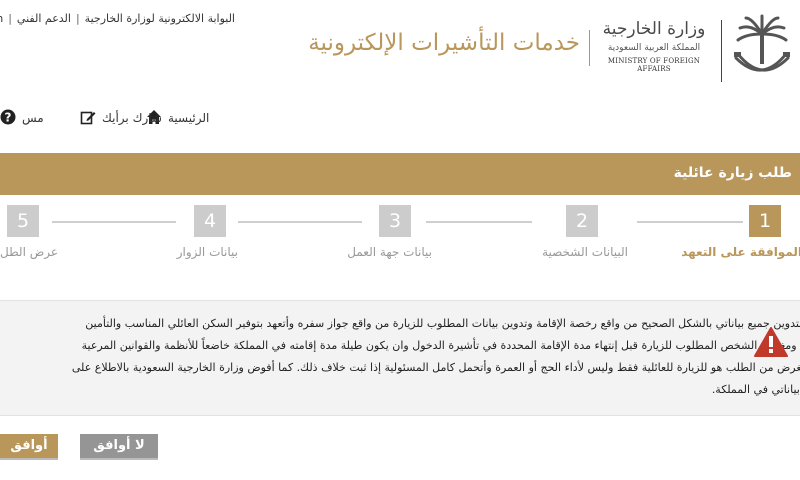  What do you see at coordinates (210, 221) in the screenshot?
I see `step-4-number: 4` at bounding box center [210, 221].